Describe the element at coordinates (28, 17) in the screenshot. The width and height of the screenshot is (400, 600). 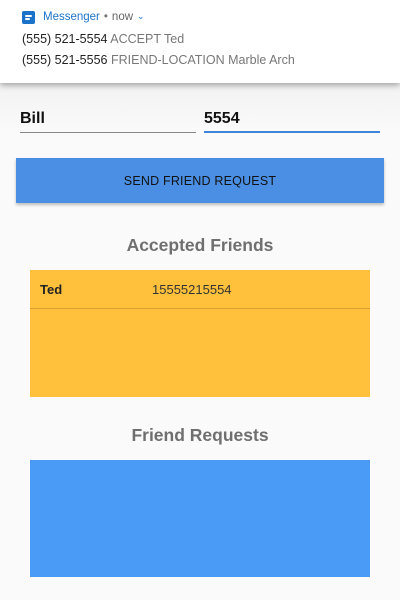
I see `message-app-icon` at that location.